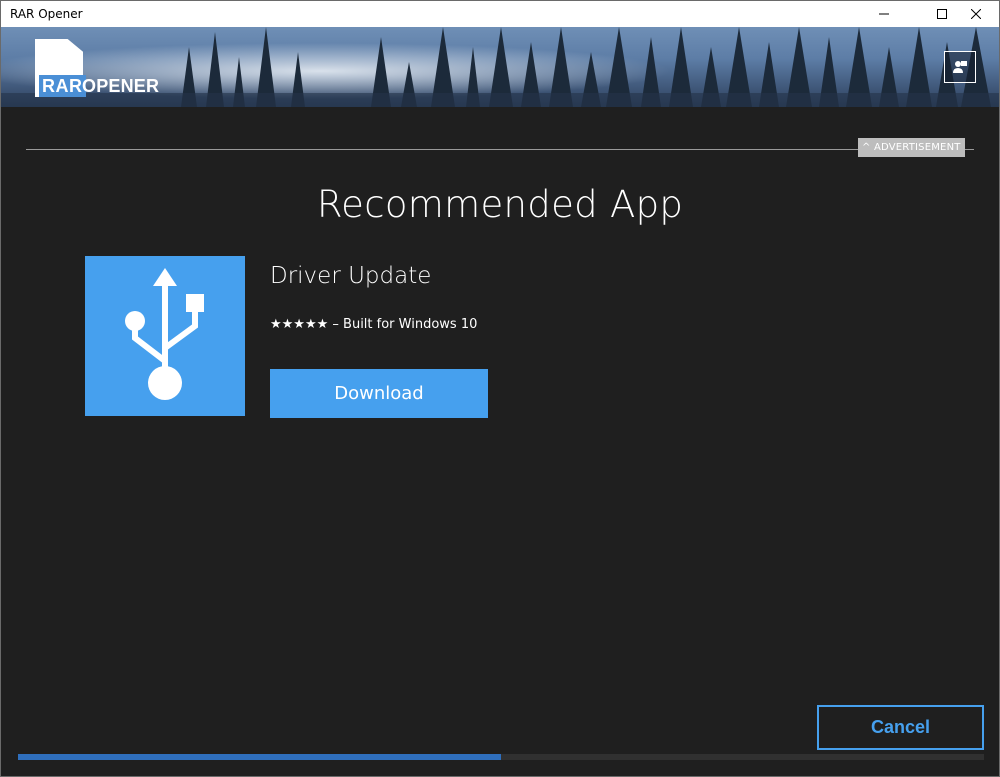 This screenshot has width=1000, height=777. Describe the element at coordinates (500, 204) in the screenshot. I see `page-title: Recommended App` at that location.